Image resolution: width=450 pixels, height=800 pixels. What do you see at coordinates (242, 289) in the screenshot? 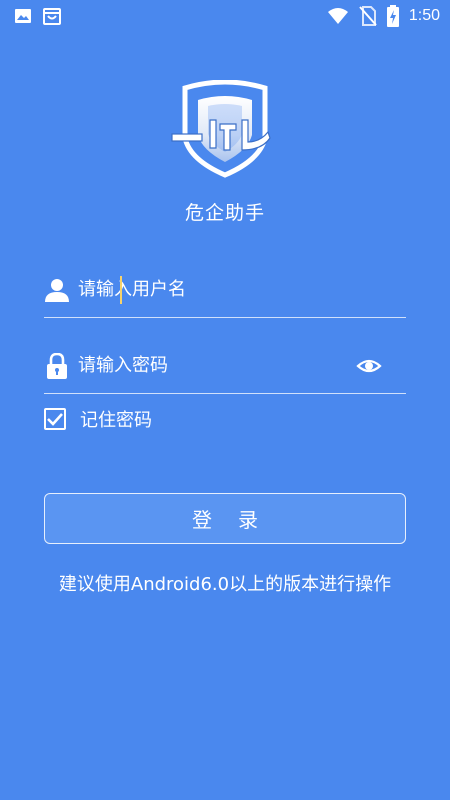
I see `username-input` at bounding box center [242, 289].